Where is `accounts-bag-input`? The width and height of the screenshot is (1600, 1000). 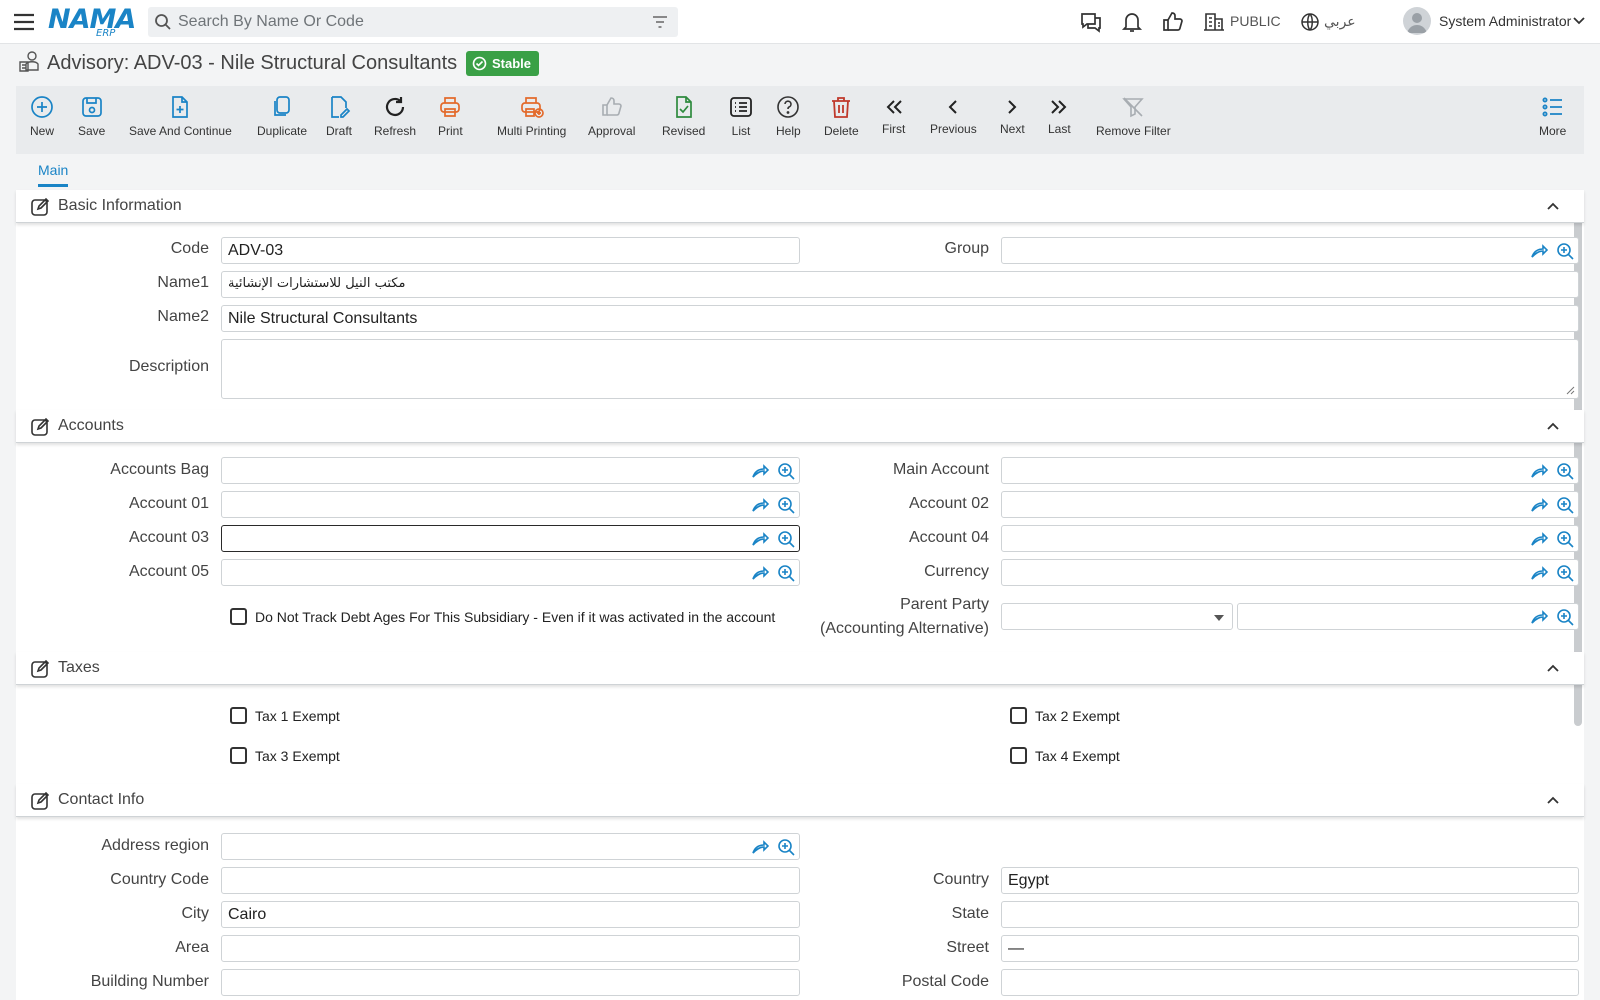
accounts-bag-input is located at coordinates (510, 470).